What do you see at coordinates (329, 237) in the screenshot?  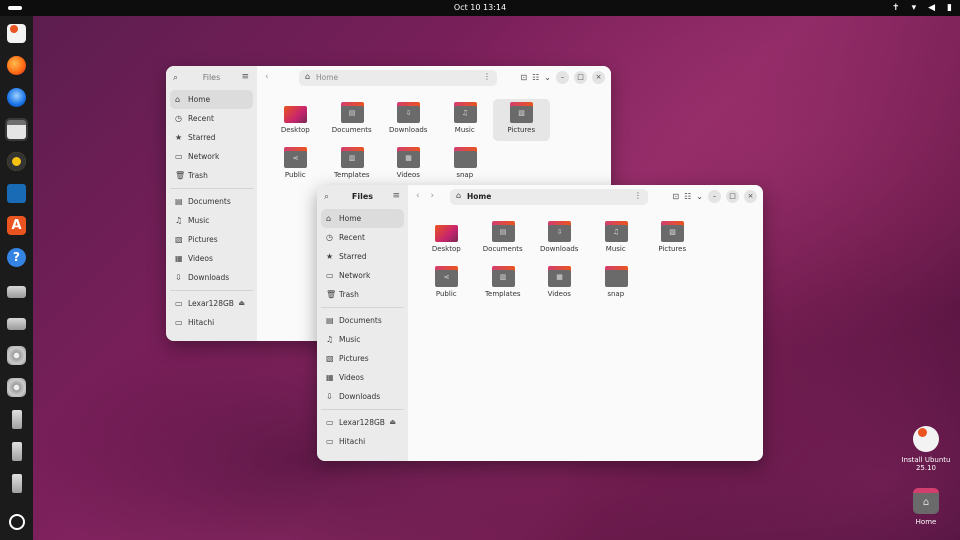 I see `clock-icon: ◷` at bounding box center [329, 237].